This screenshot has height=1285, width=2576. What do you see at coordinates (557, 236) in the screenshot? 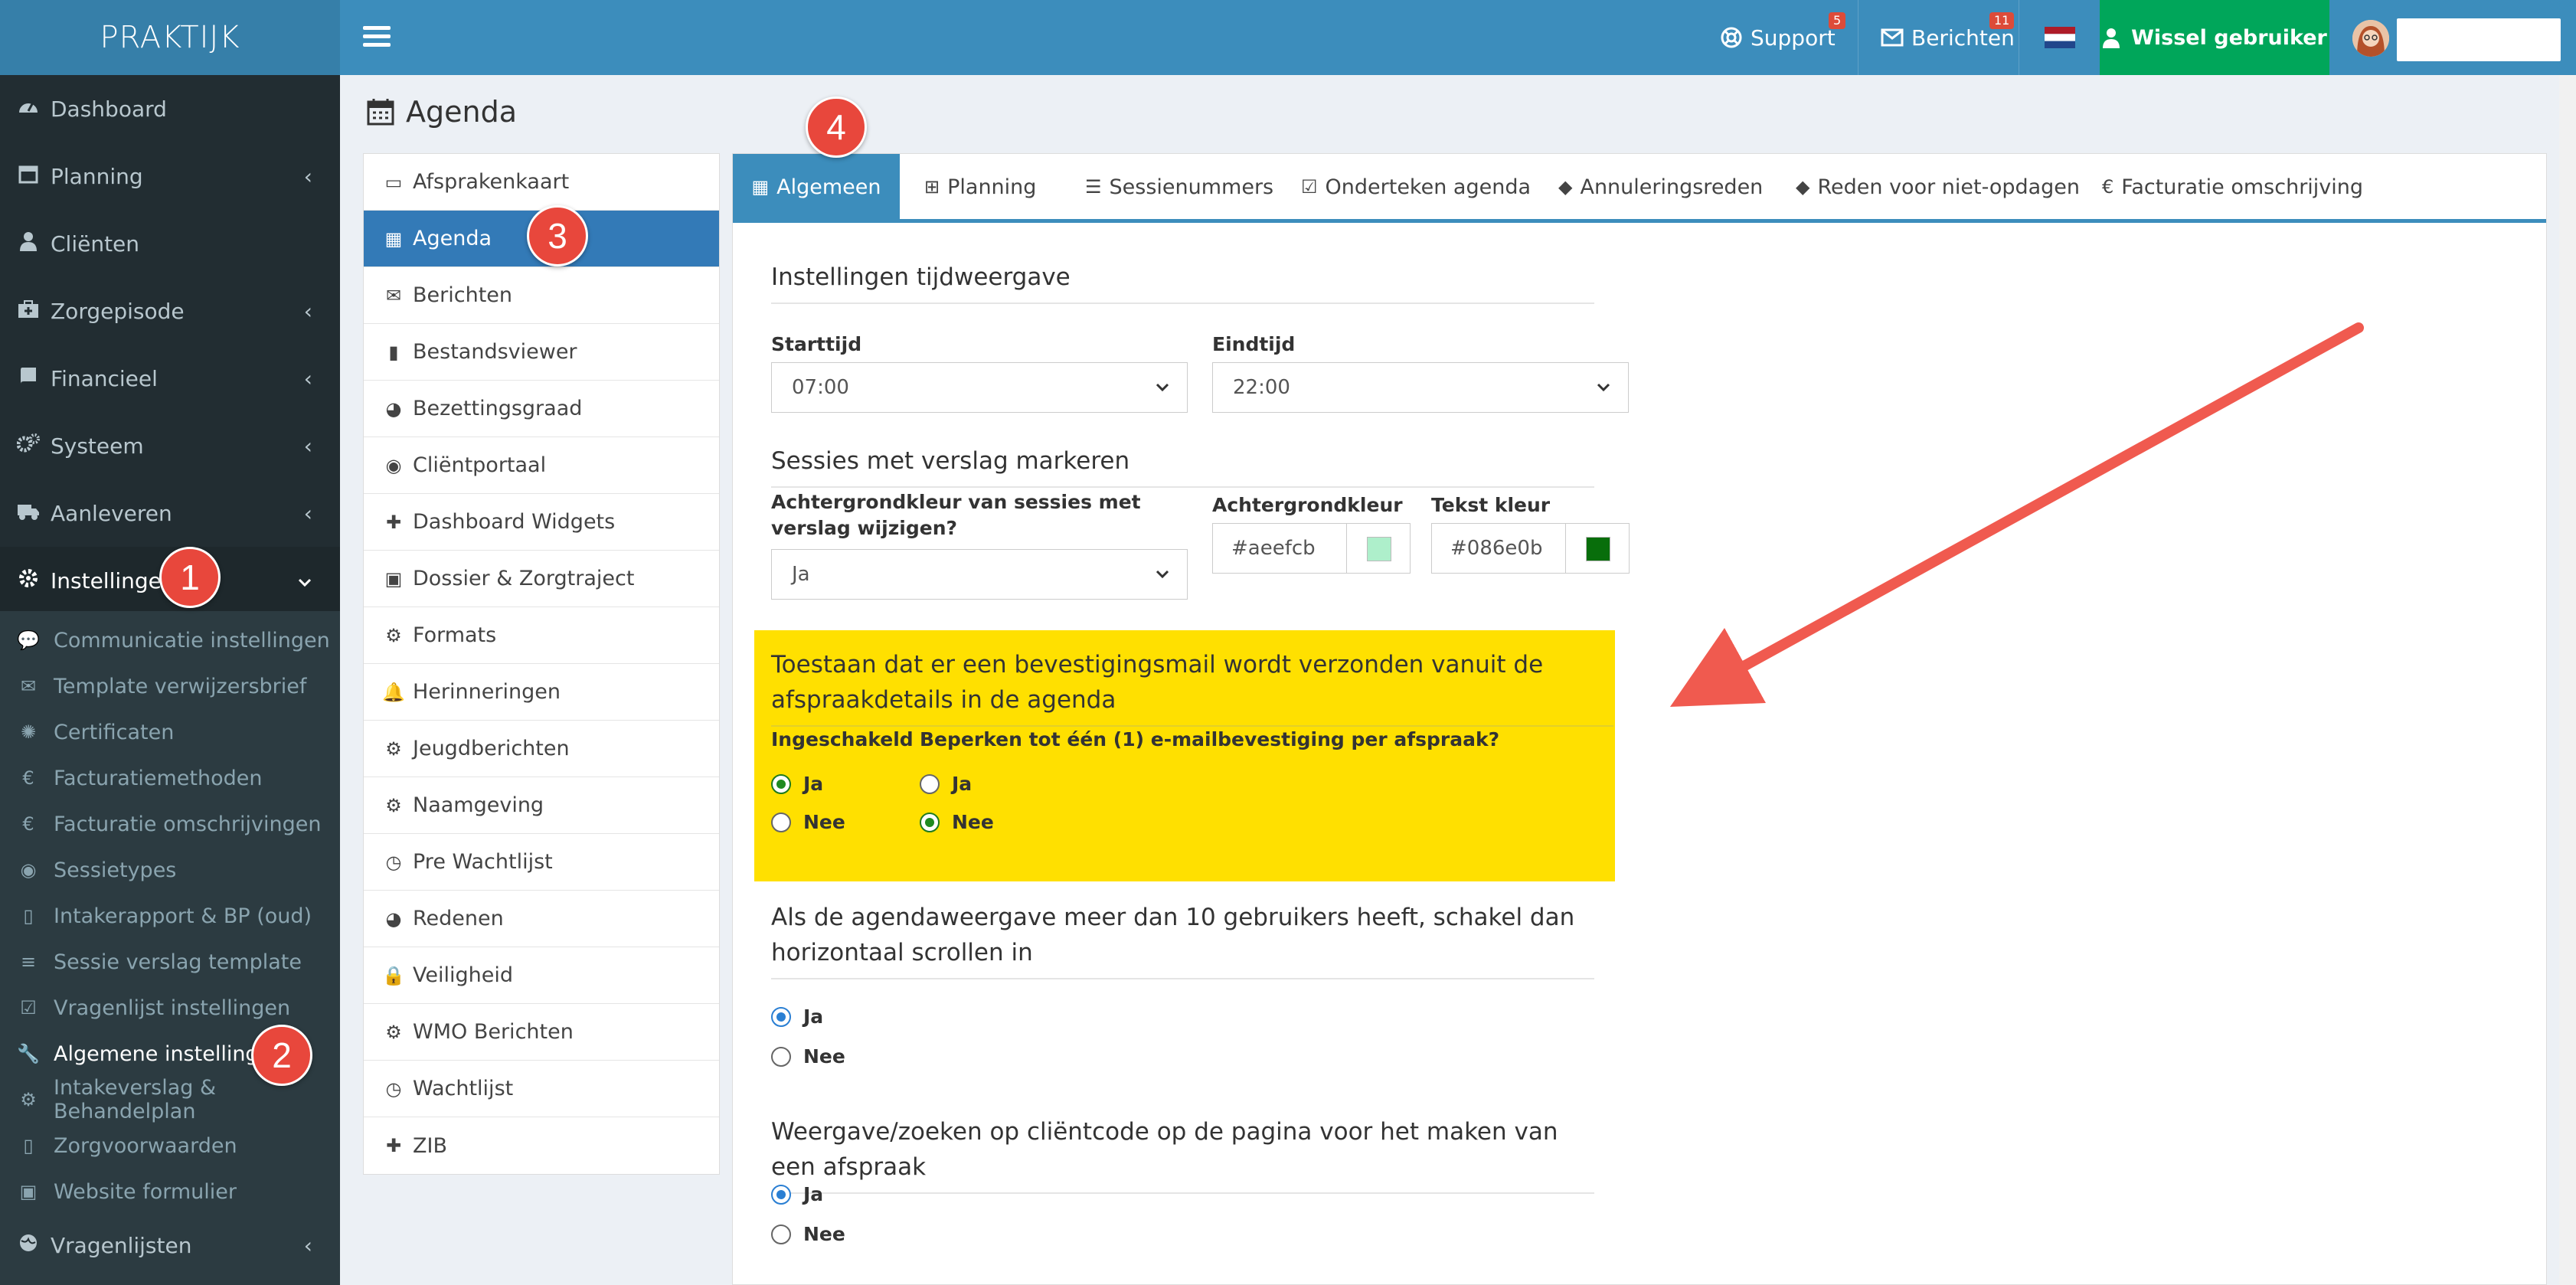
I see `callout-3: 3` at bounding box center [557, 236].